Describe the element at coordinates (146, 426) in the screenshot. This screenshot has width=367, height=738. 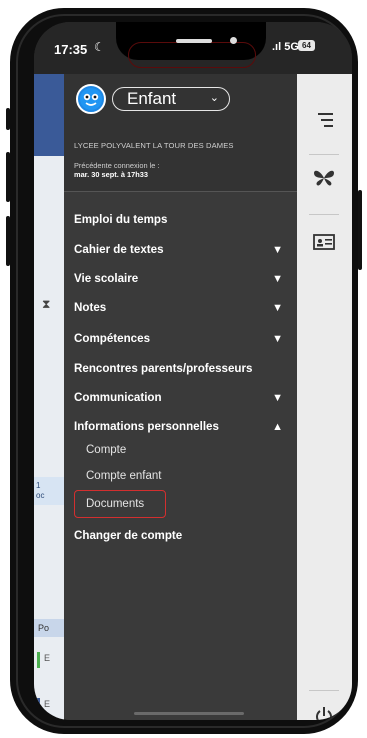
I see `menu-item-label: Informations personnelles` at that location.